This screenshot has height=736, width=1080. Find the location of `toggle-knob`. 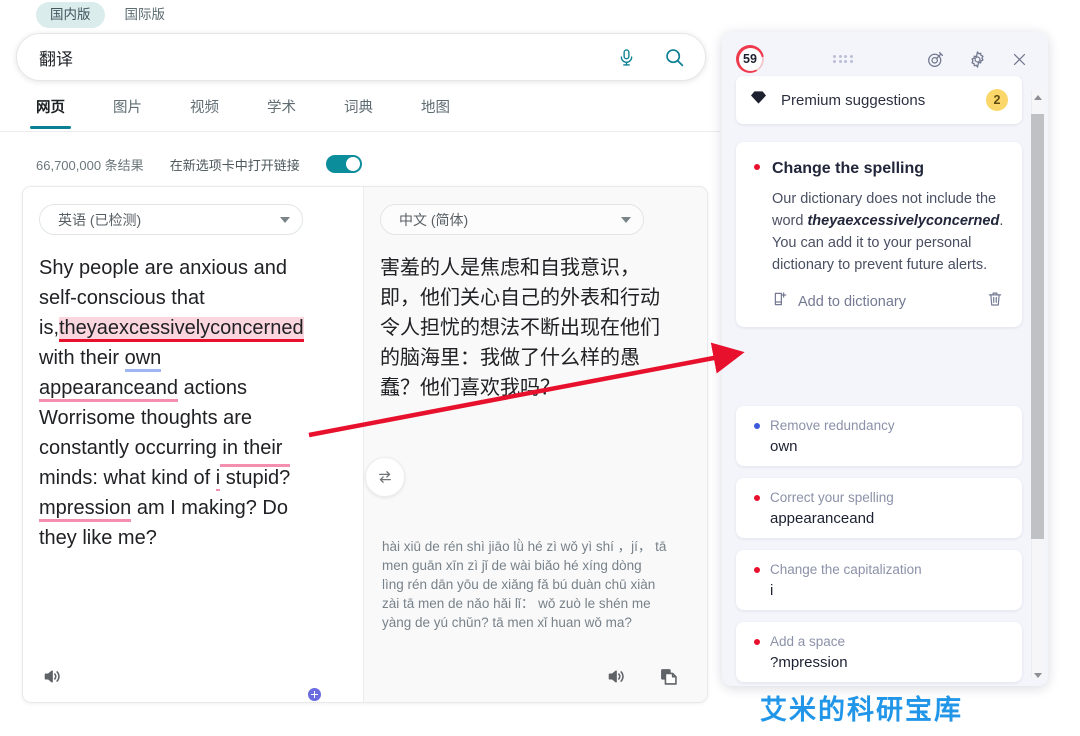

toggle-knob is located at coordinates (352, 164).